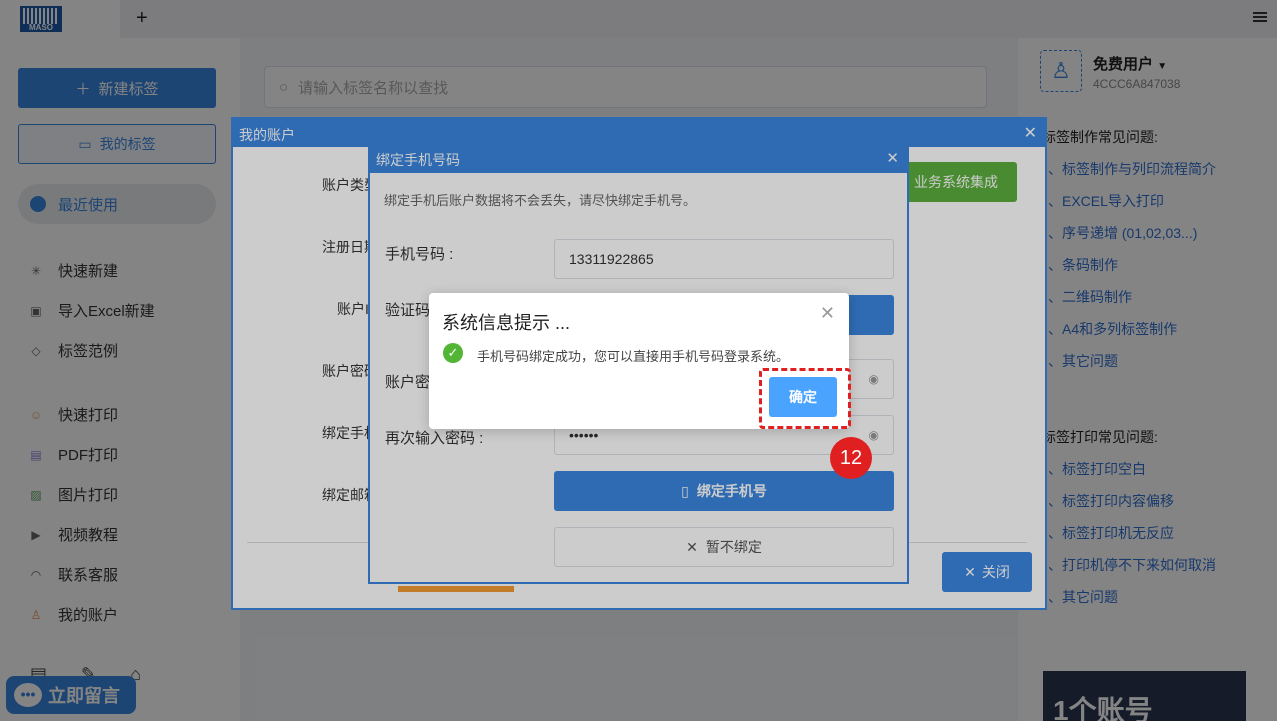 The image size is (1277, 721). Describe the element at coordinates (851, 458) in the screenshot. I see `step-badge: 12` at that location.